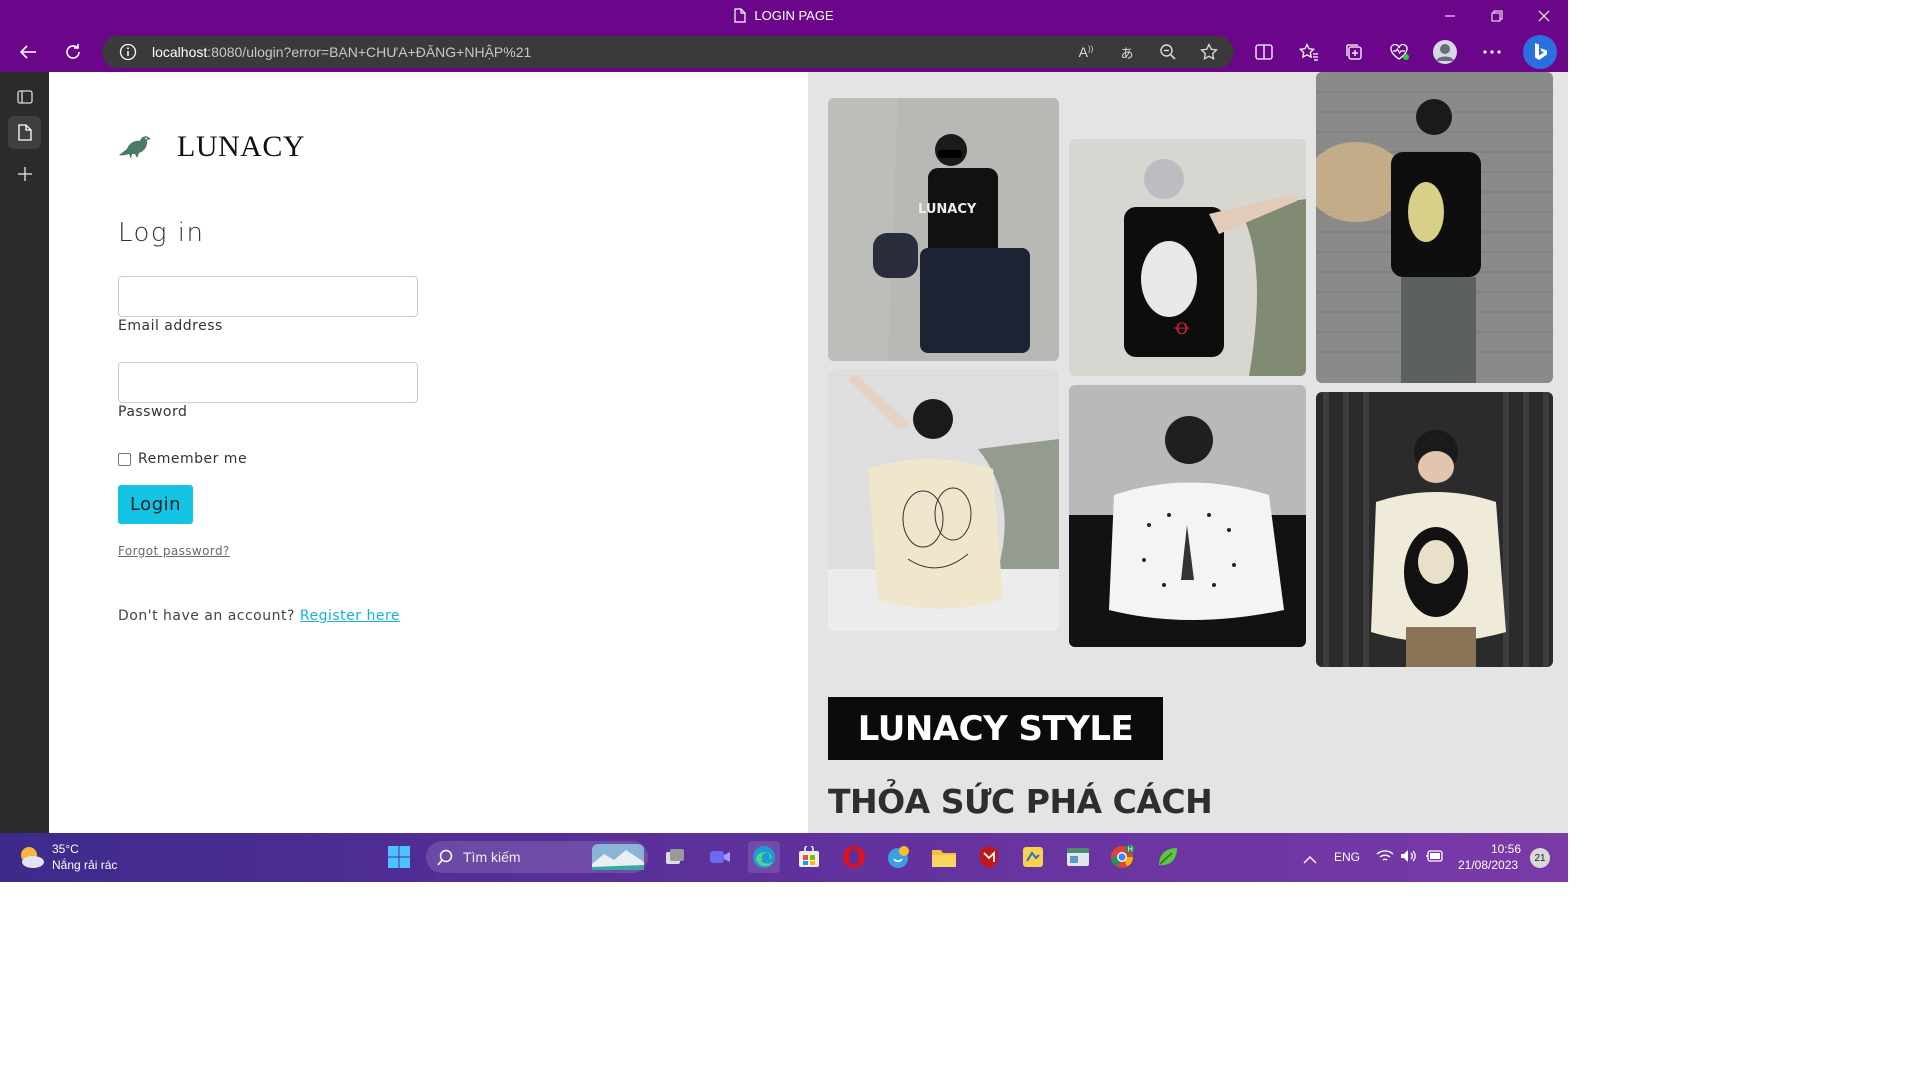 Image resolution: width=1920 pixels, height=1080 pixels. I want to click on back-button, so click(28, 52).